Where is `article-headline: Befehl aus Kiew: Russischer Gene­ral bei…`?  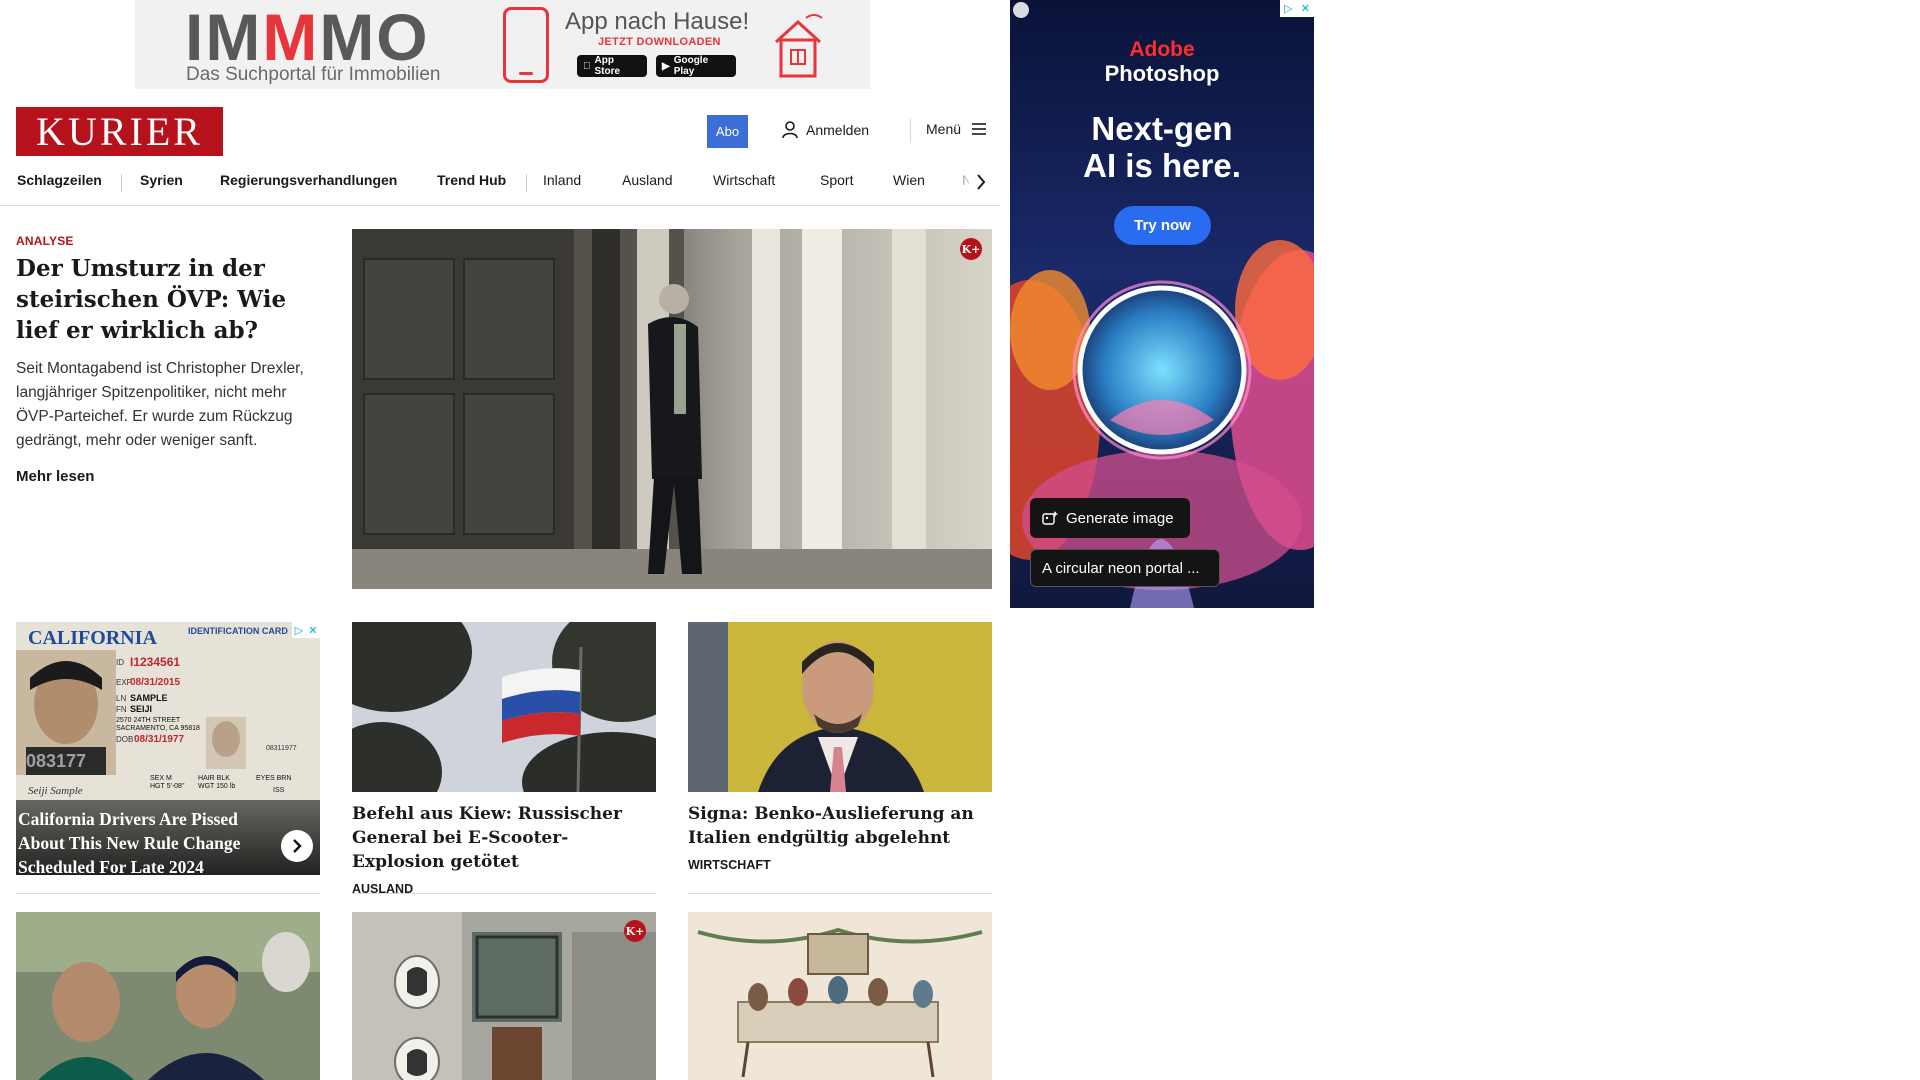 article-headline: Befehl aus Kiew: Russischer Gene­ral bei… is located at coordinates (504, 838).